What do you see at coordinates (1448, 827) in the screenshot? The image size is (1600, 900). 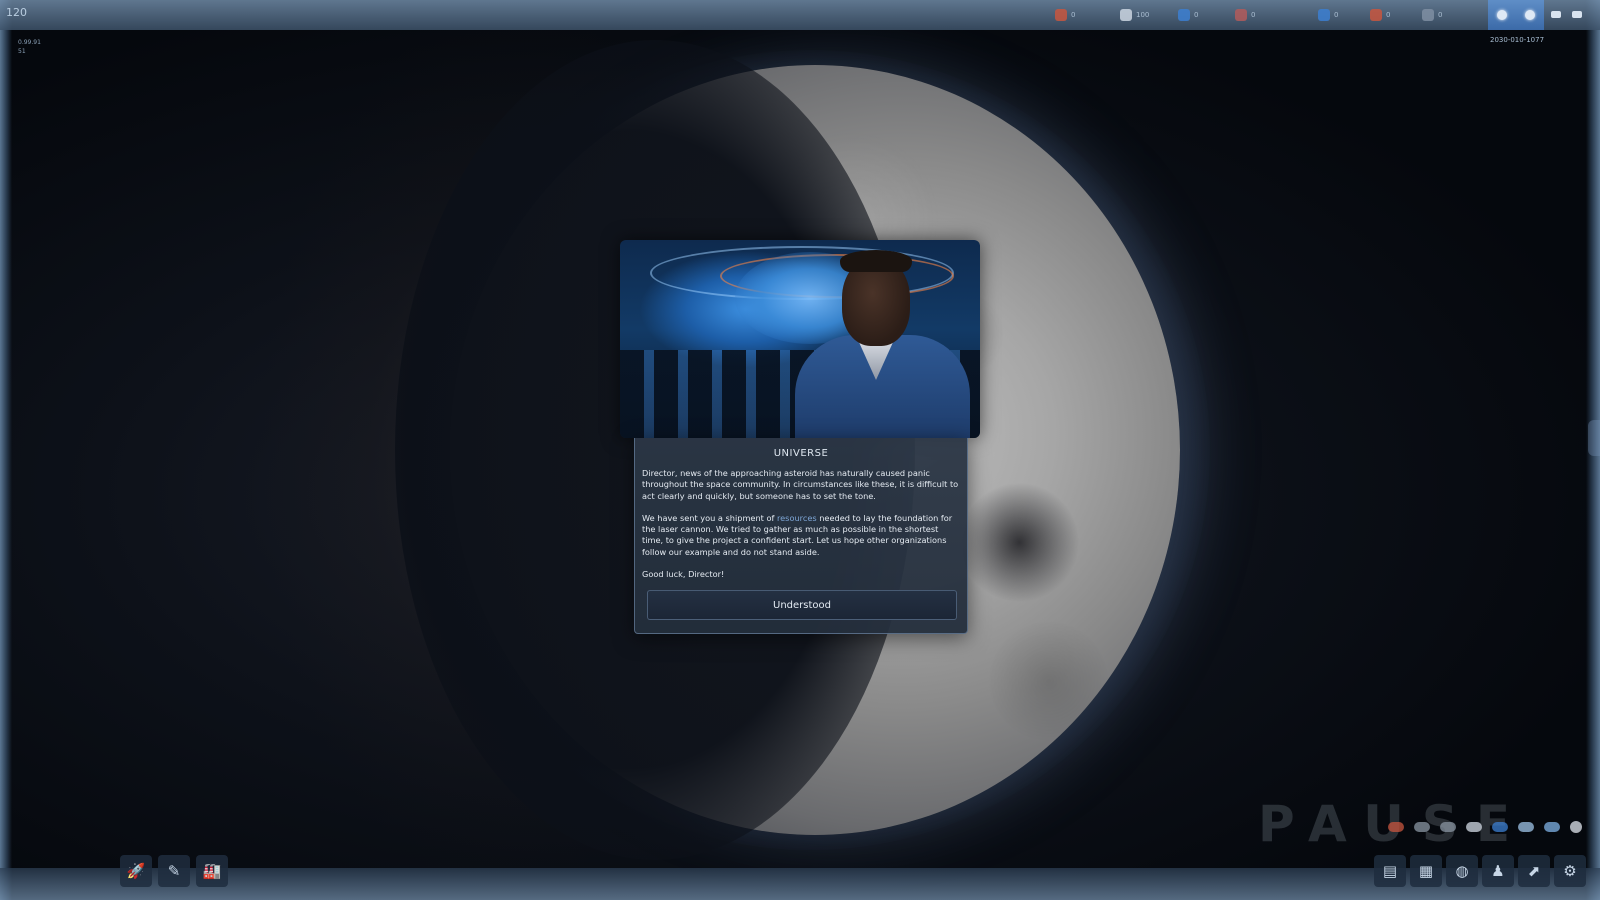 I see `moon-icon` at bounding box center [1448, 827].